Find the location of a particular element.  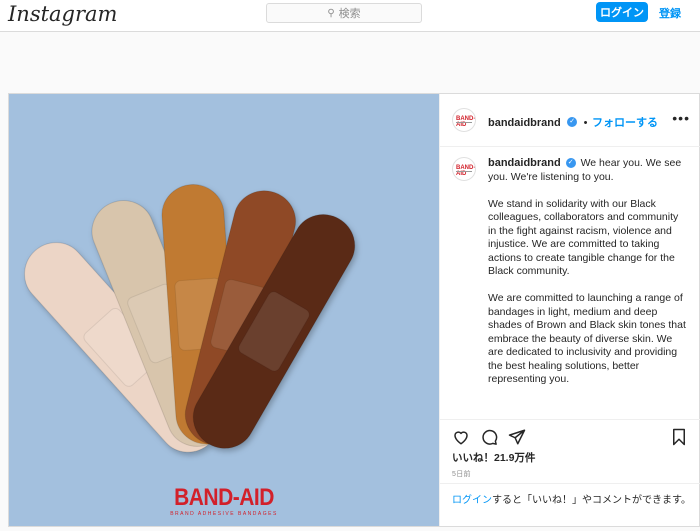

follow-button: フォローする is located at coordinates (625, 123).